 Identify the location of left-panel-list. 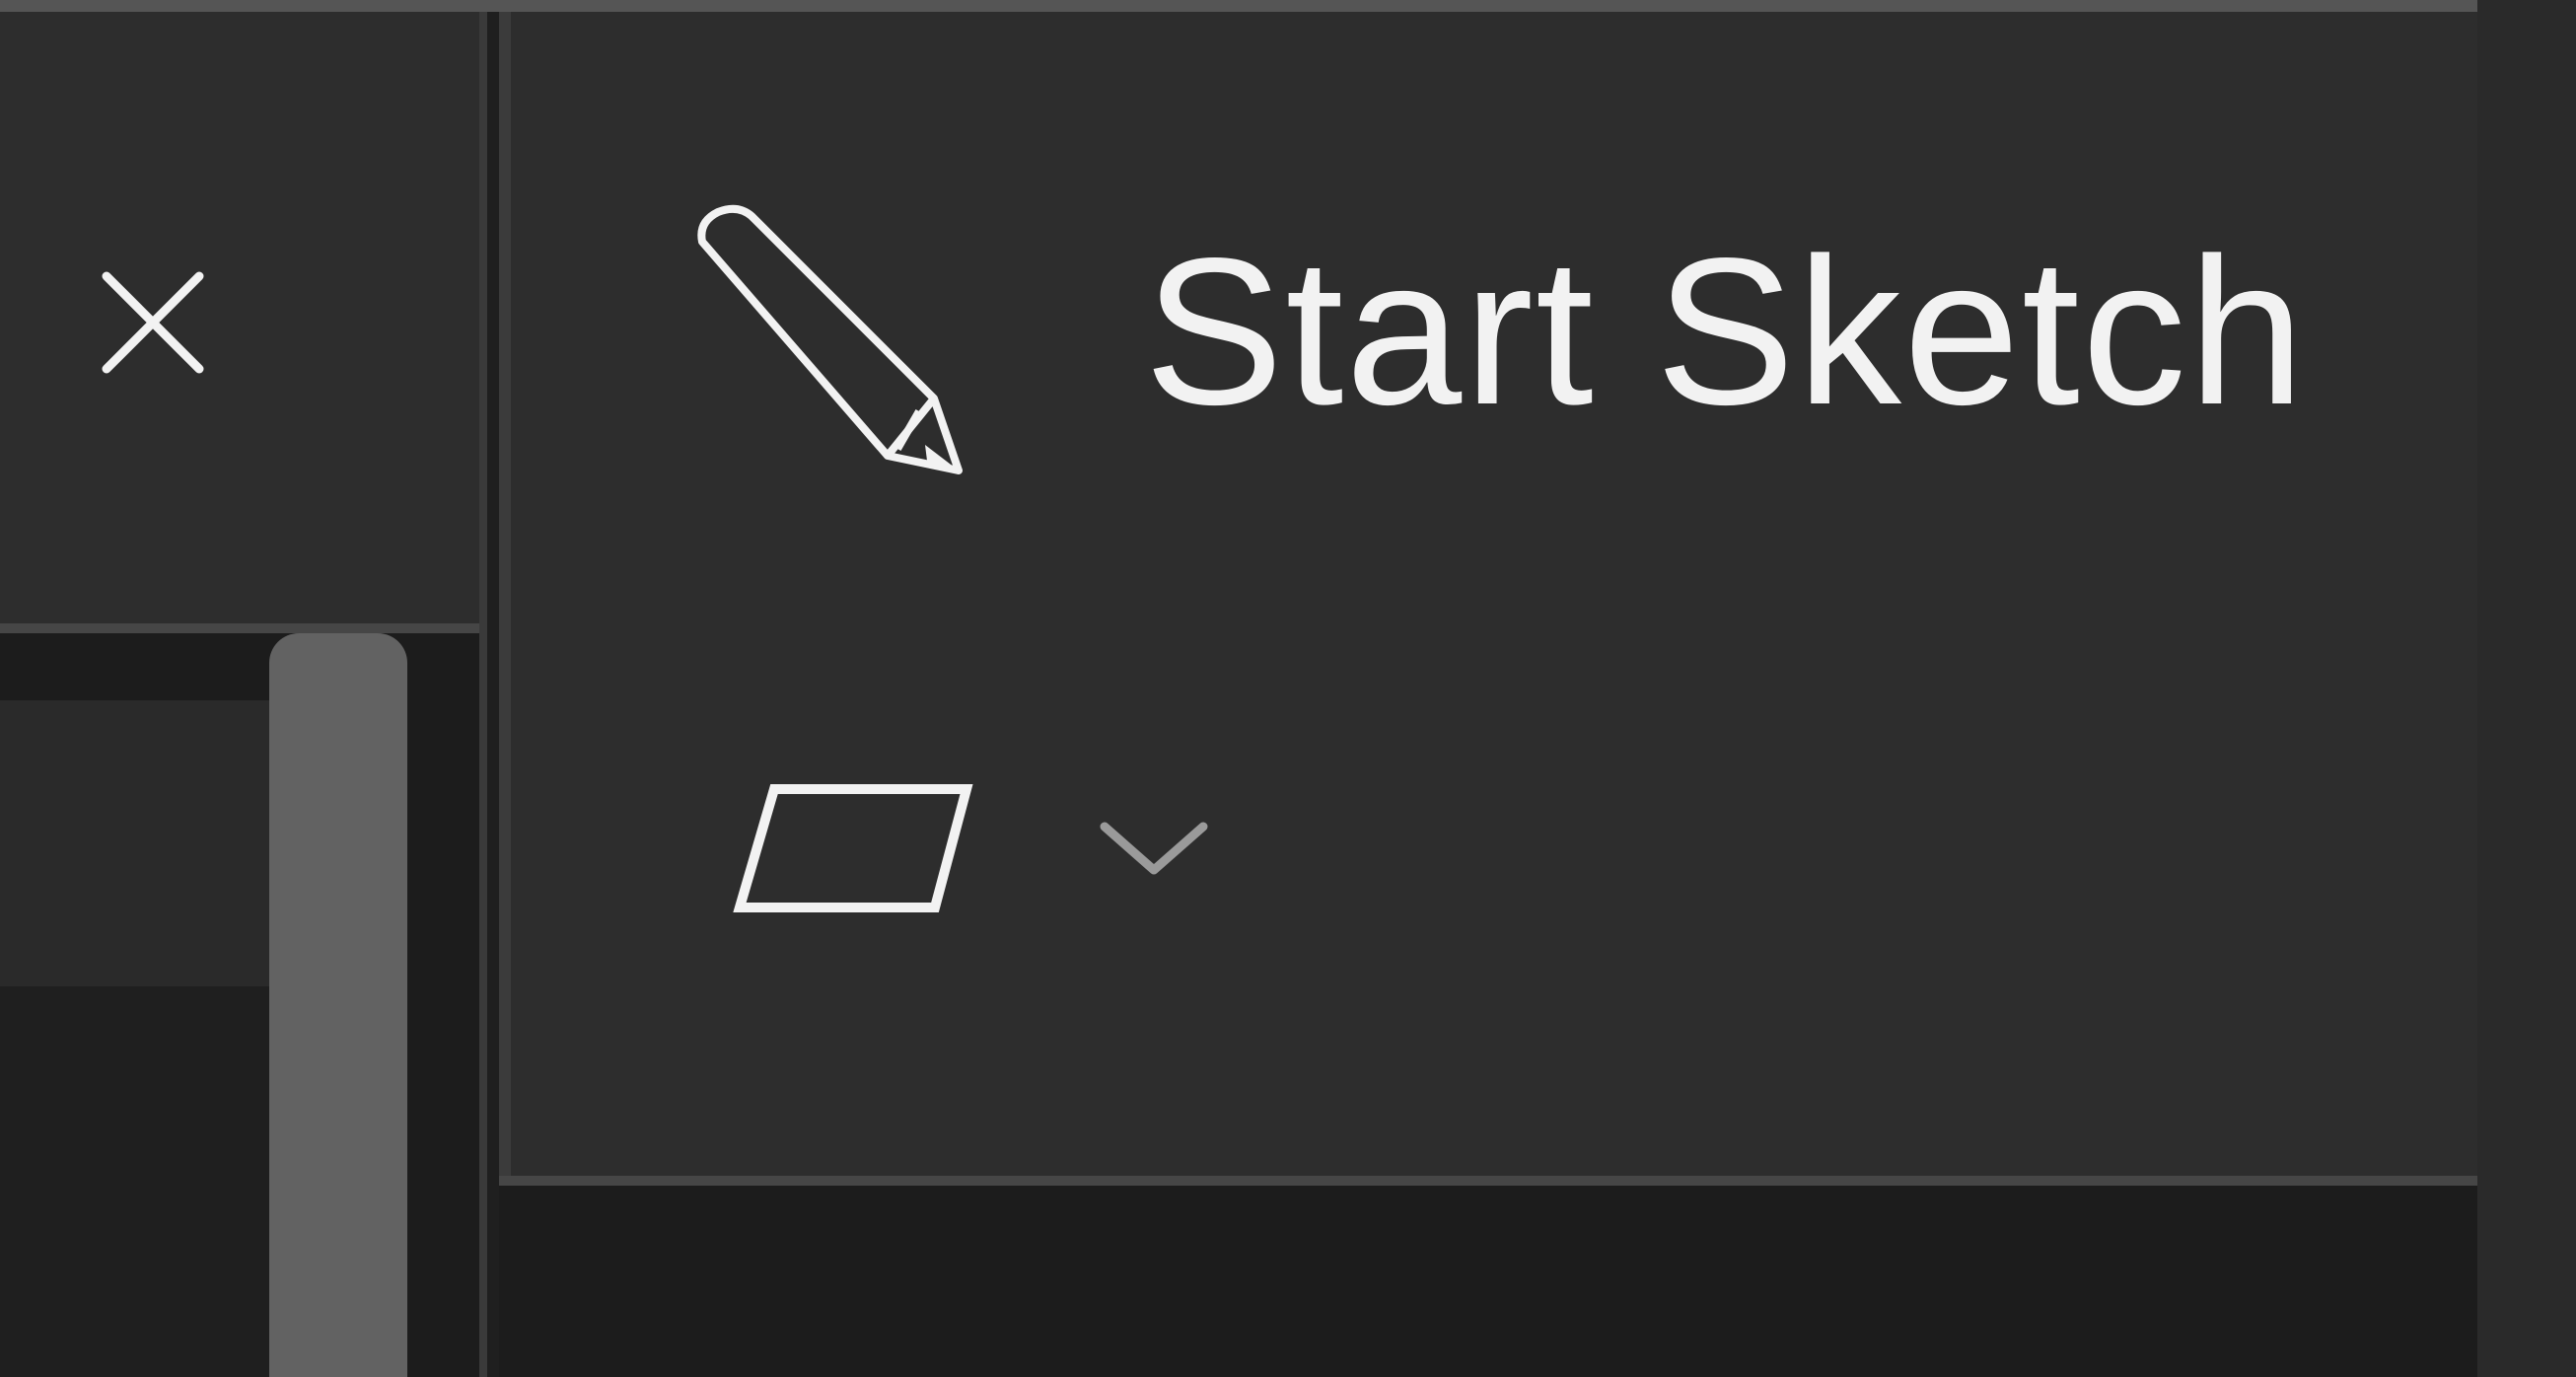
(240, 1005).